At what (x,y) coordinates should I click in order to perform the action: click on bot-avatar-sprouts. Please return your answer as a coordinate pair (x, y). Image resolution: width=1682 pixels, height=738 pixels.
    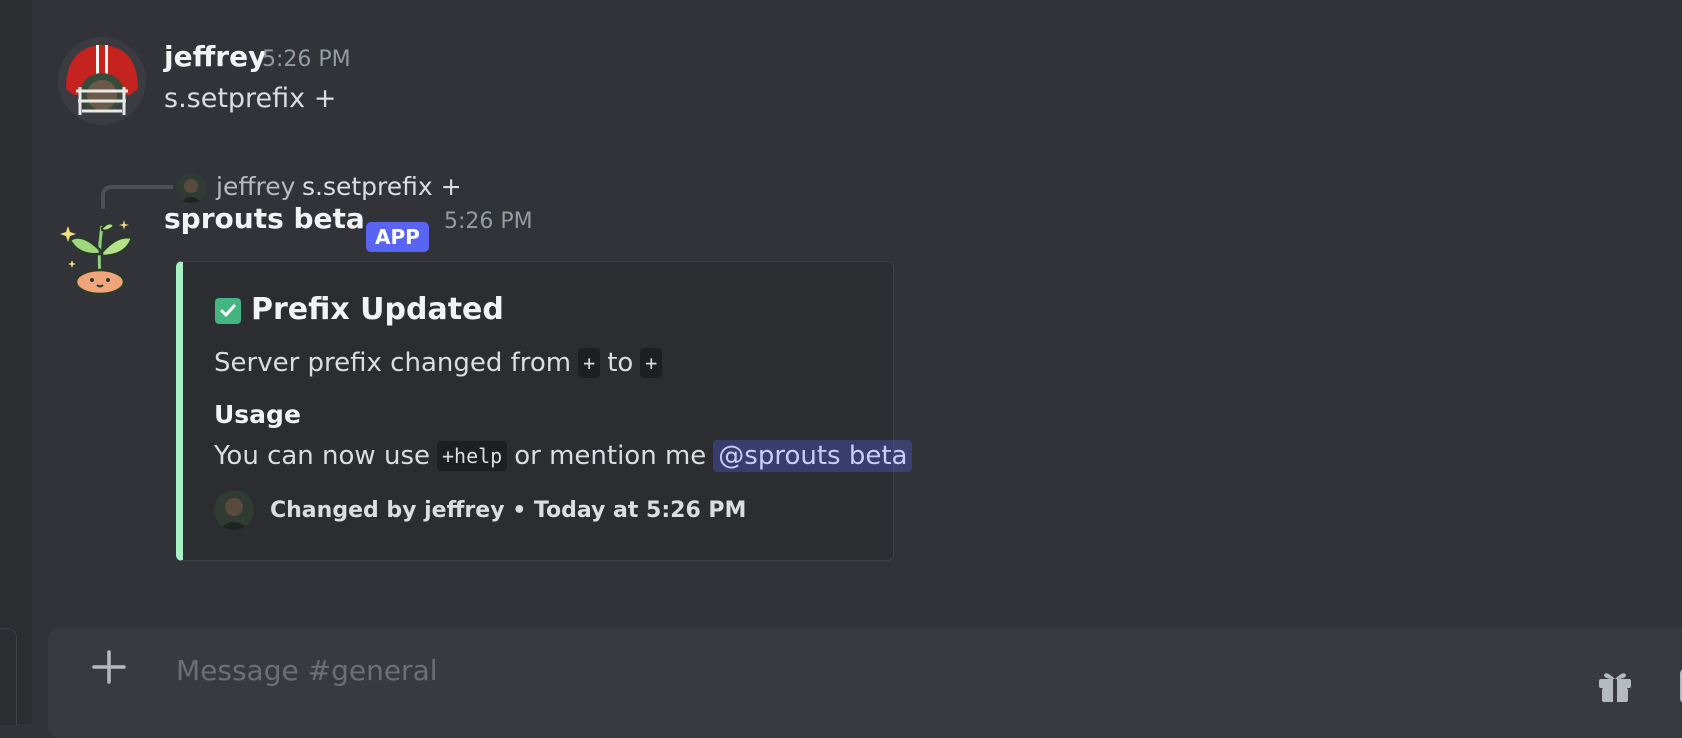
    Looking at the image, I should click on (102, 256).